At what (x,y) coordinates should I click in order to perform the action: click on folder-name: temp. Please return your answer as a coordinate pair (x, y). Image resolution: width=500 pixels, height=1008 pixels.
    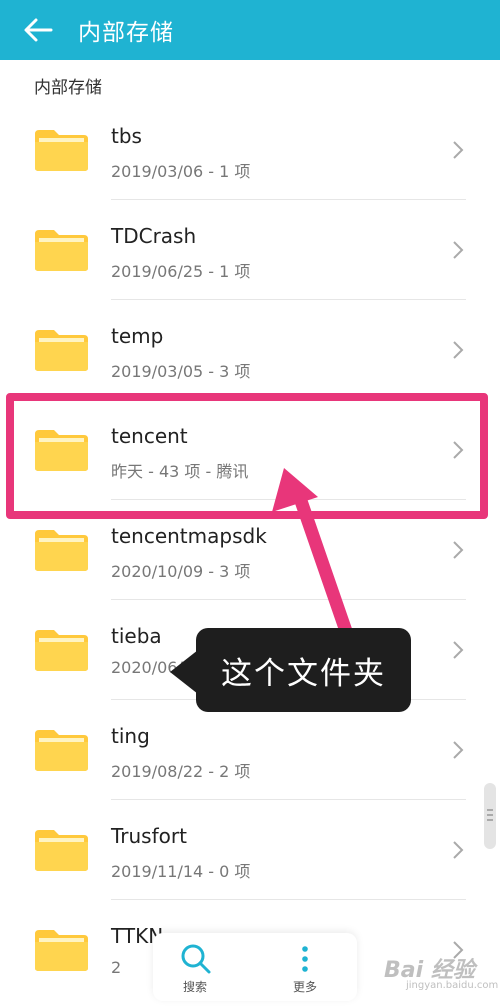
    Looking at the image, I should click on (137, 336).